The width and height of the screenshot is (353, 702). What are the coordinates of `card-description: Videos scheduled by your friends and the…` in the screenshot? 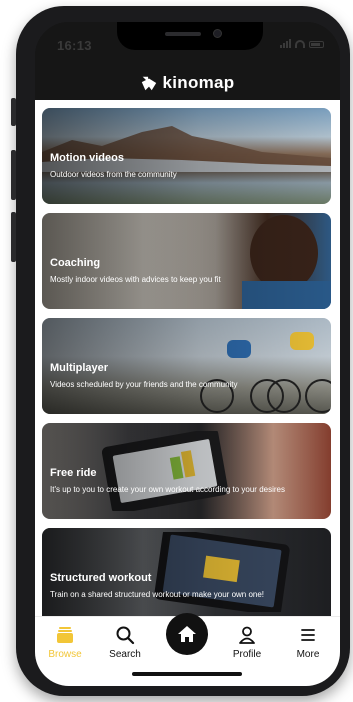 It's located at (144, 384).